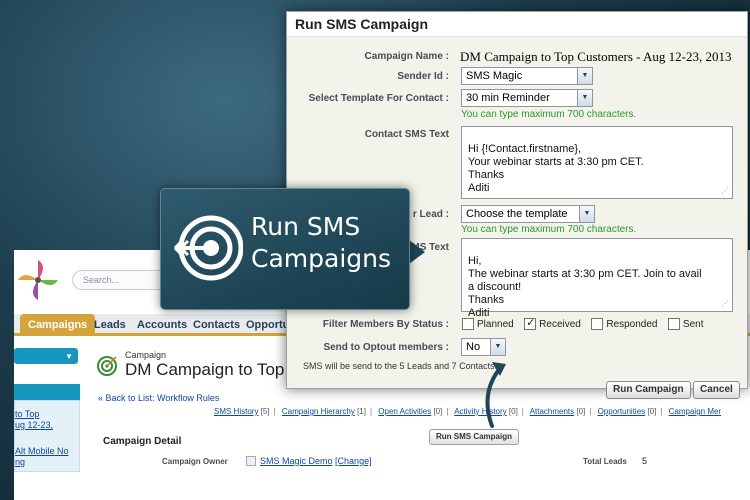 The height and width of the screenshot is (500, 750). What do you see at coordinates (58, 325) in the screenshot?
I see `tab-campaigns: Campaigns` at bounding box center [58, 325].